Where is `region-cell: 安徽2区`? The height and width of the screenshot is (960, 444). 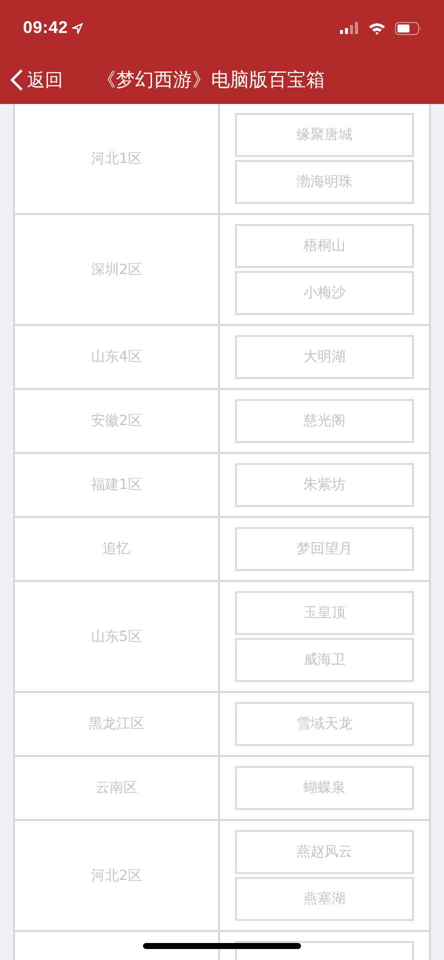 region-cell: 安徽2区 is located at coordinates (117, 421).